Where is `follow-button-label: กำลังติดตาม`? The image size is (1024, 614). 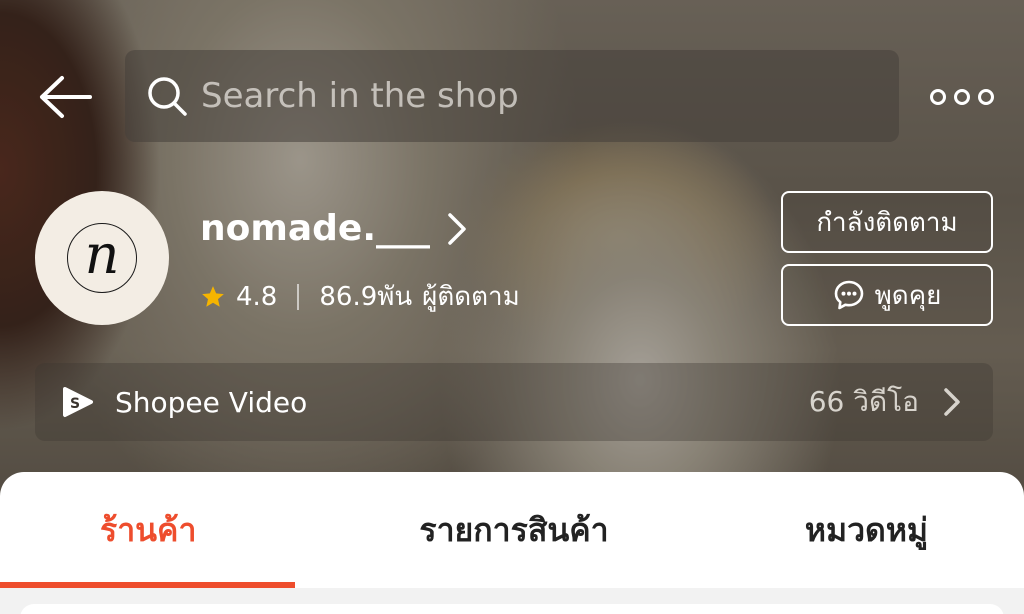 follow-button-label: กำลังติดตาม is located at coordinates (887, 222).